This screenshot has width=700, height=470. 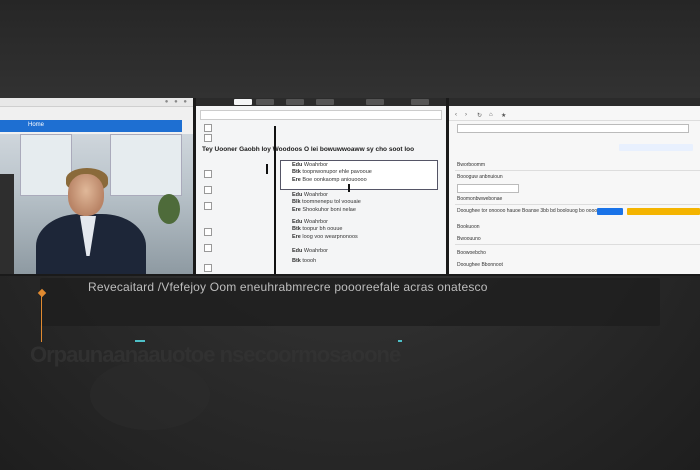 I want to click on settings-row: Bworboomm, so click(x=471, y=165).